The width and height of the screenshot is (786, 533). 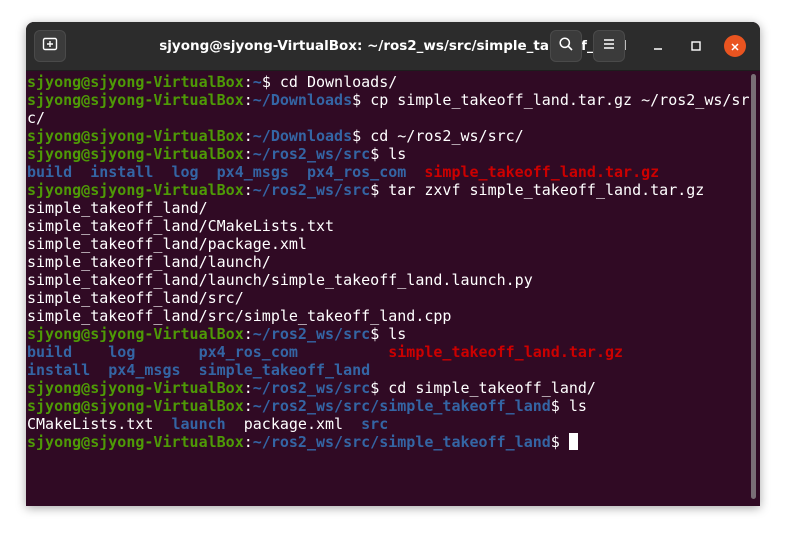 I want to click on close-button, so click(x=735, y=46).